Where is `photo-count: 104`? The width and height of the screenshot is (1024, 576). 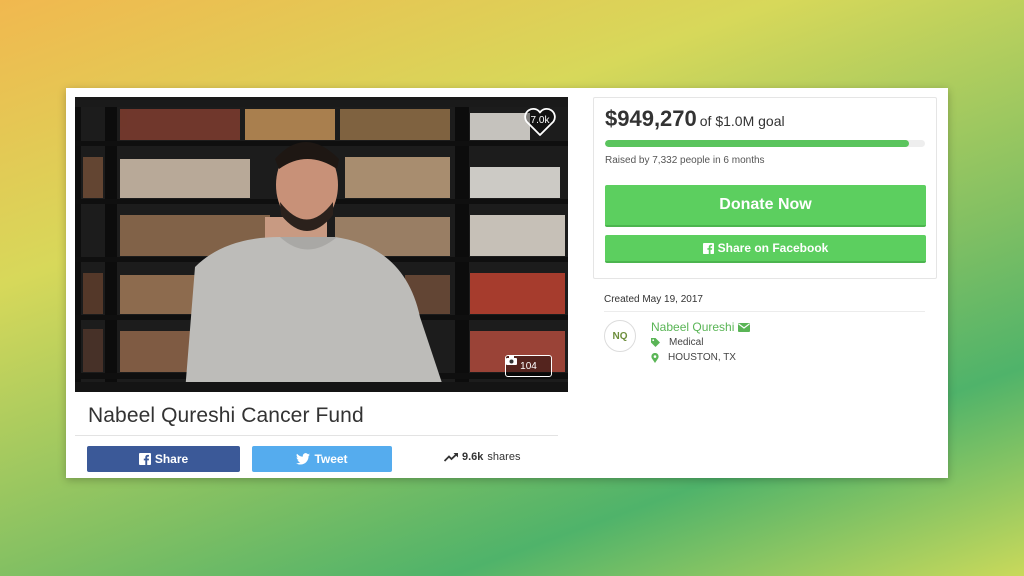
photo-count: 104 is located at coordinates (528, 366).